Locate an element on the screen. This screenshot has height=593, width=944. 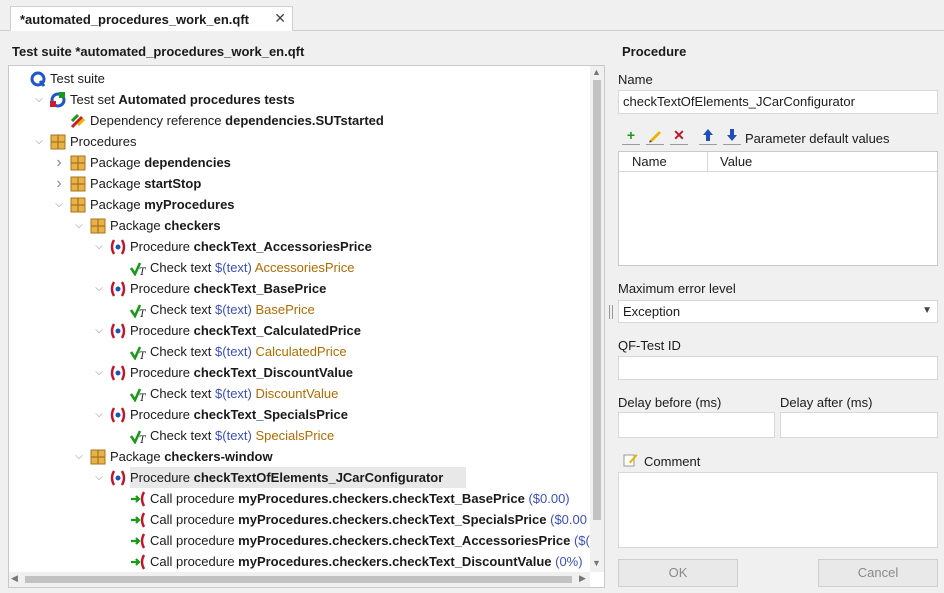
tree-row-procedure: ⌵ Procedure checkText_DiscountValue is located at coordinates (304, 372).